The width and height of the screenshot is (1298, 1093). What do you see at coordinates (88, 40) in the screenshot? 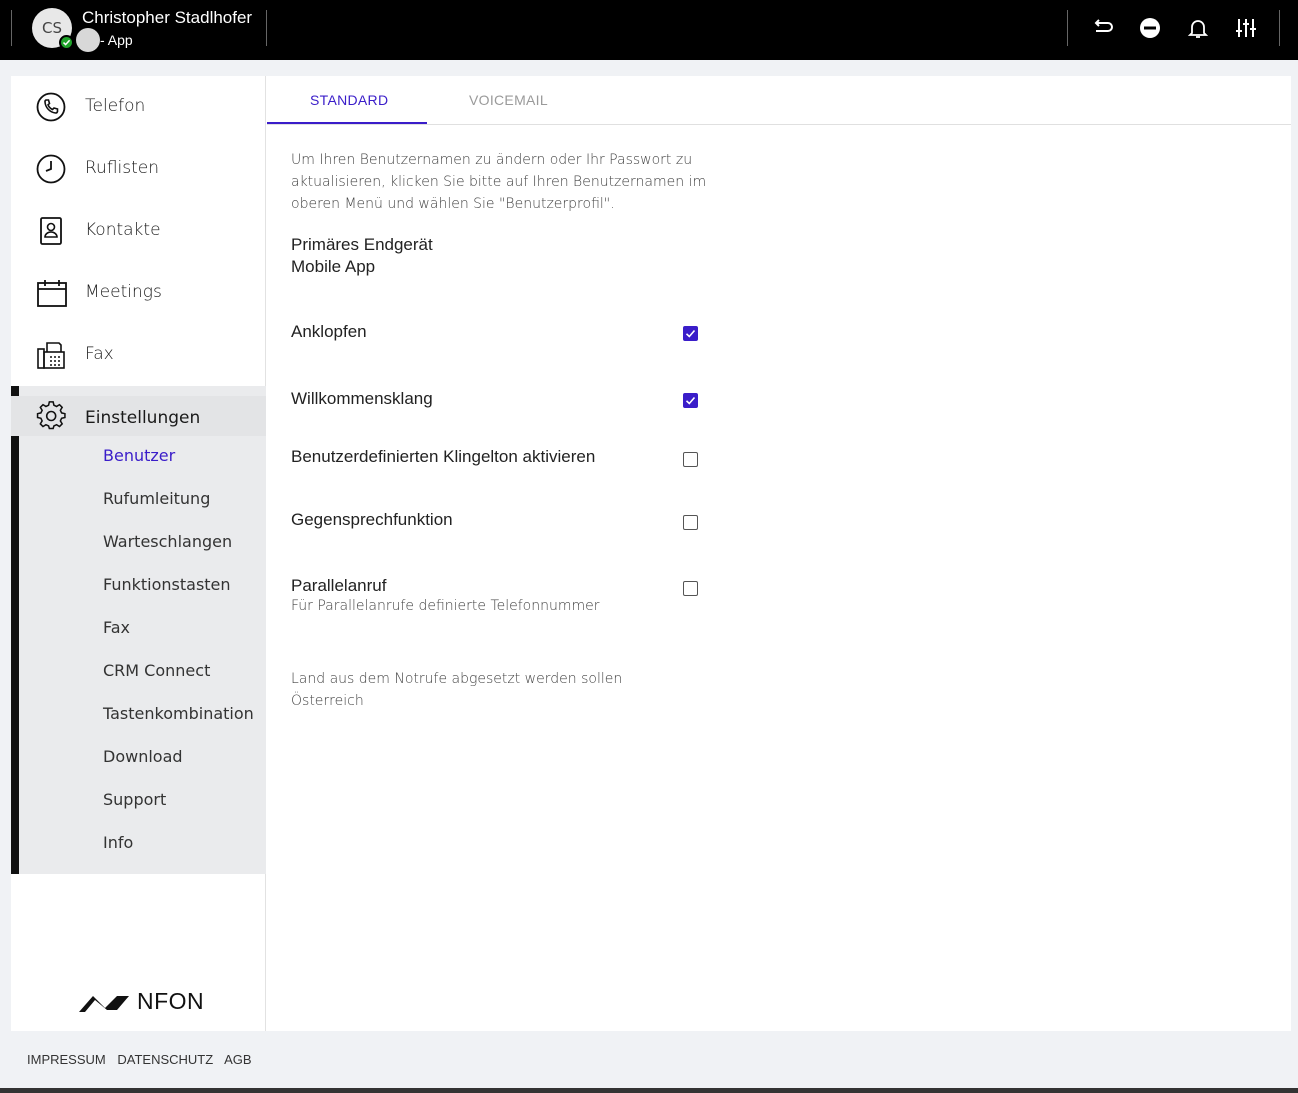
I see `device-indicator` at bounding box center [88, 40].